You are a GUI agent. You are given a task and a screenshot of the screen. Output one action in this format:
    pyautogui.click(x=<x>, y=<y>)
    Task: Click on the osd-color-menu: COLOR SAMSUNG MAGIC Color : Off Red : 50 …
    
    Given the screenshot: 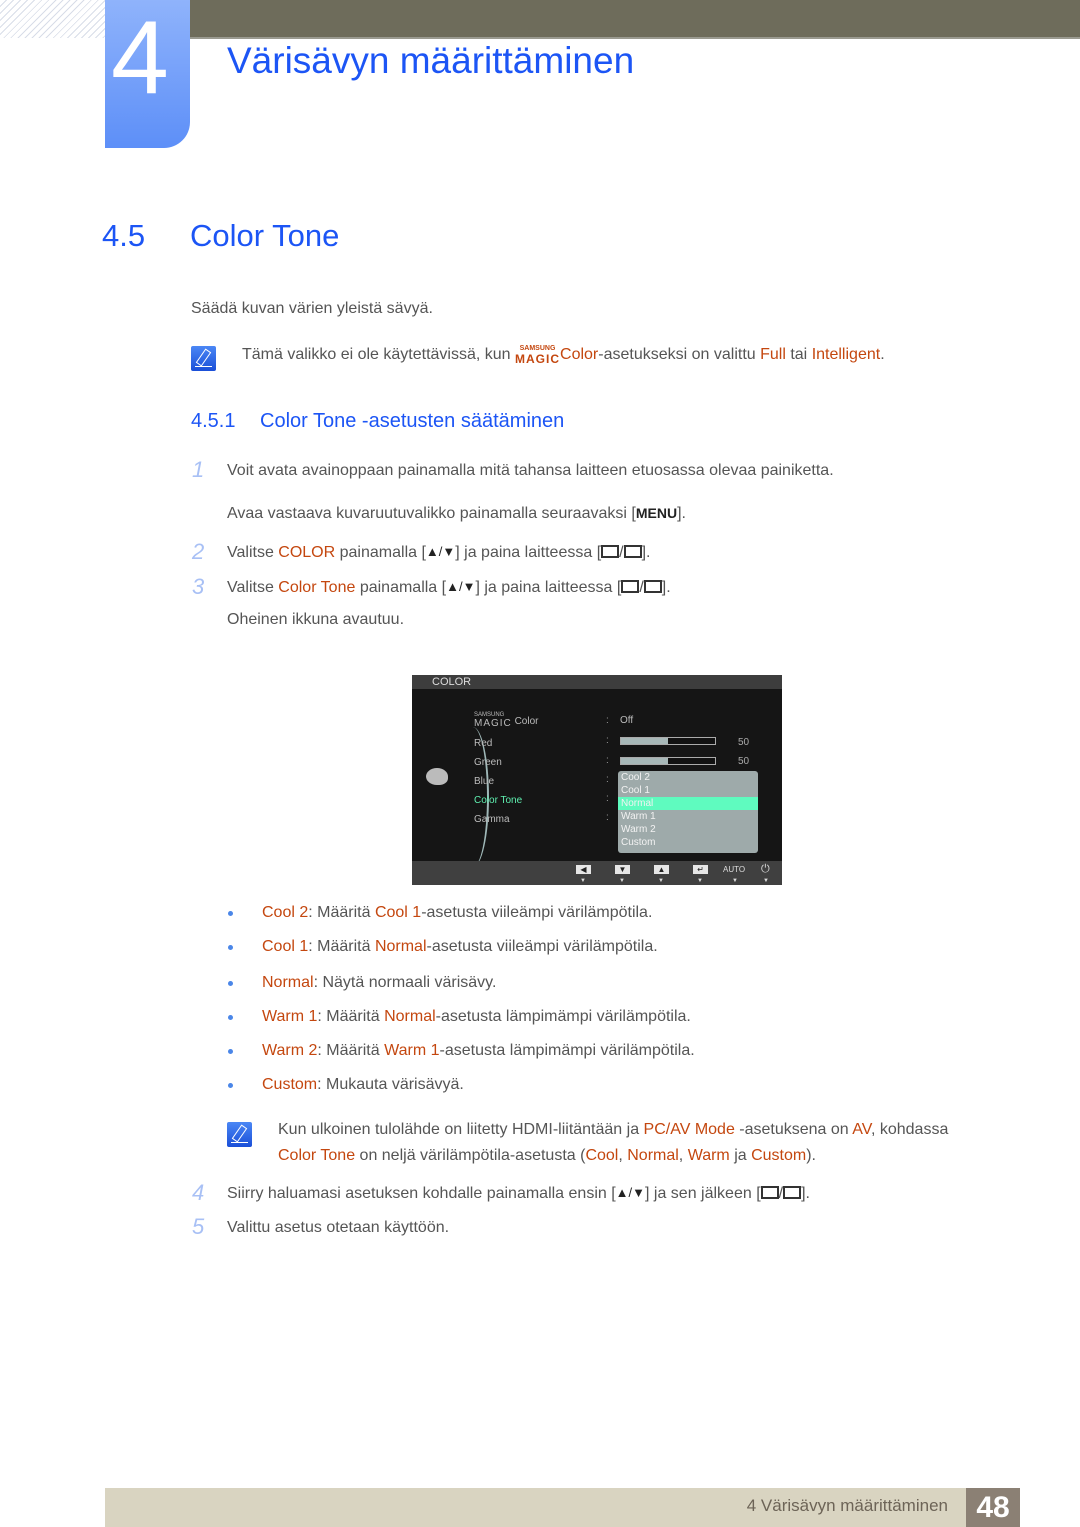 What is the action you would take?
    pyautogui.click(x=597, y=780)
    